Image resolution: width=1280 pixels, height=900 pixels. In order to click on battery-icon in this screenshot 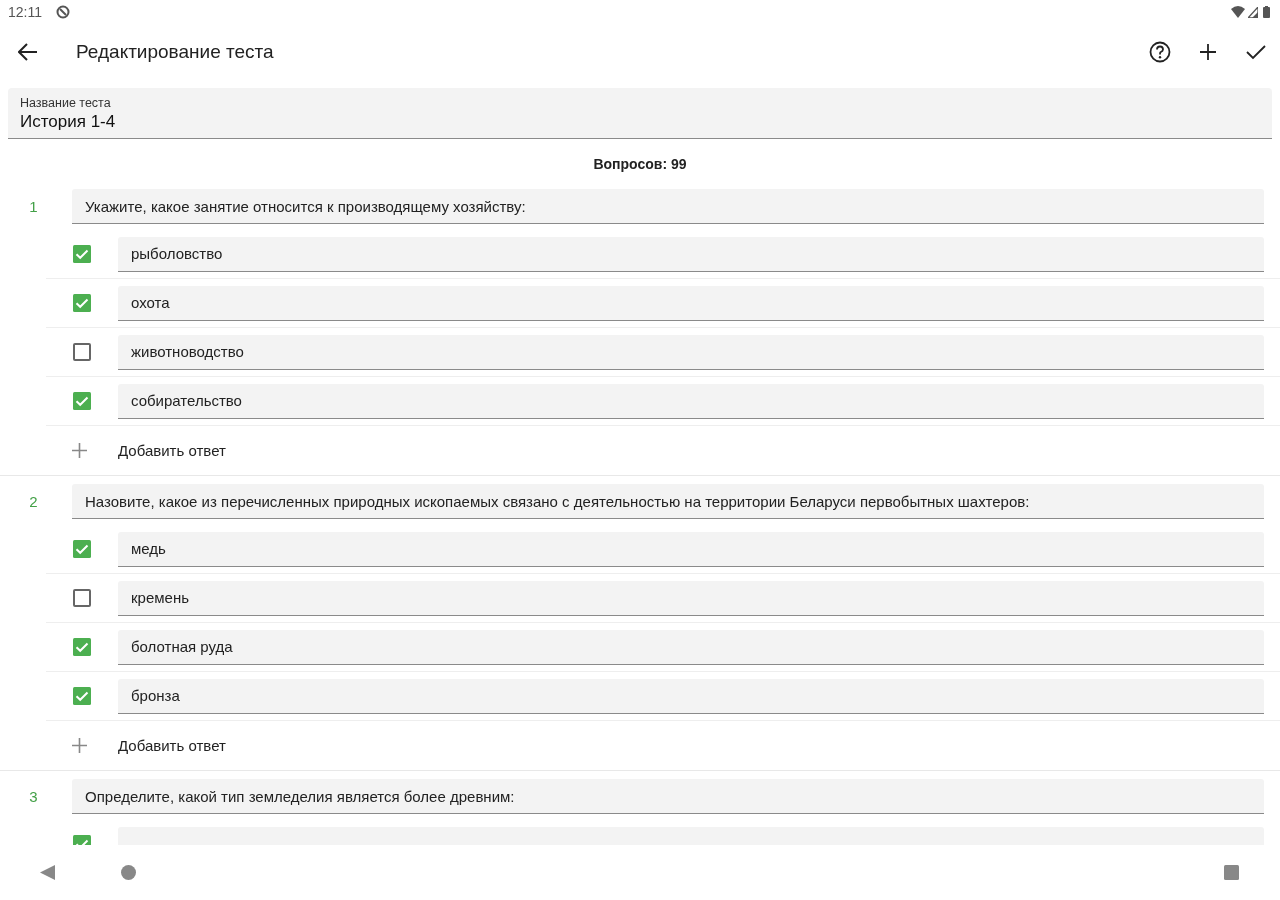, I will do `click(1266, 12)`.